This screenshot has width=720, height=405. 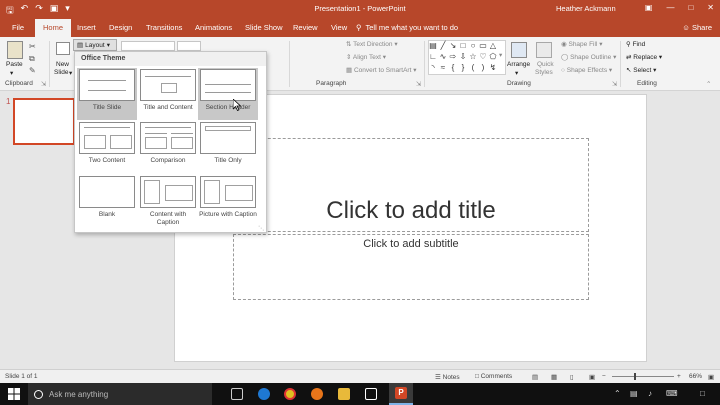 I want to click on layout-picture-with-caption: Picture with Caption, so click(x=228, y=202).